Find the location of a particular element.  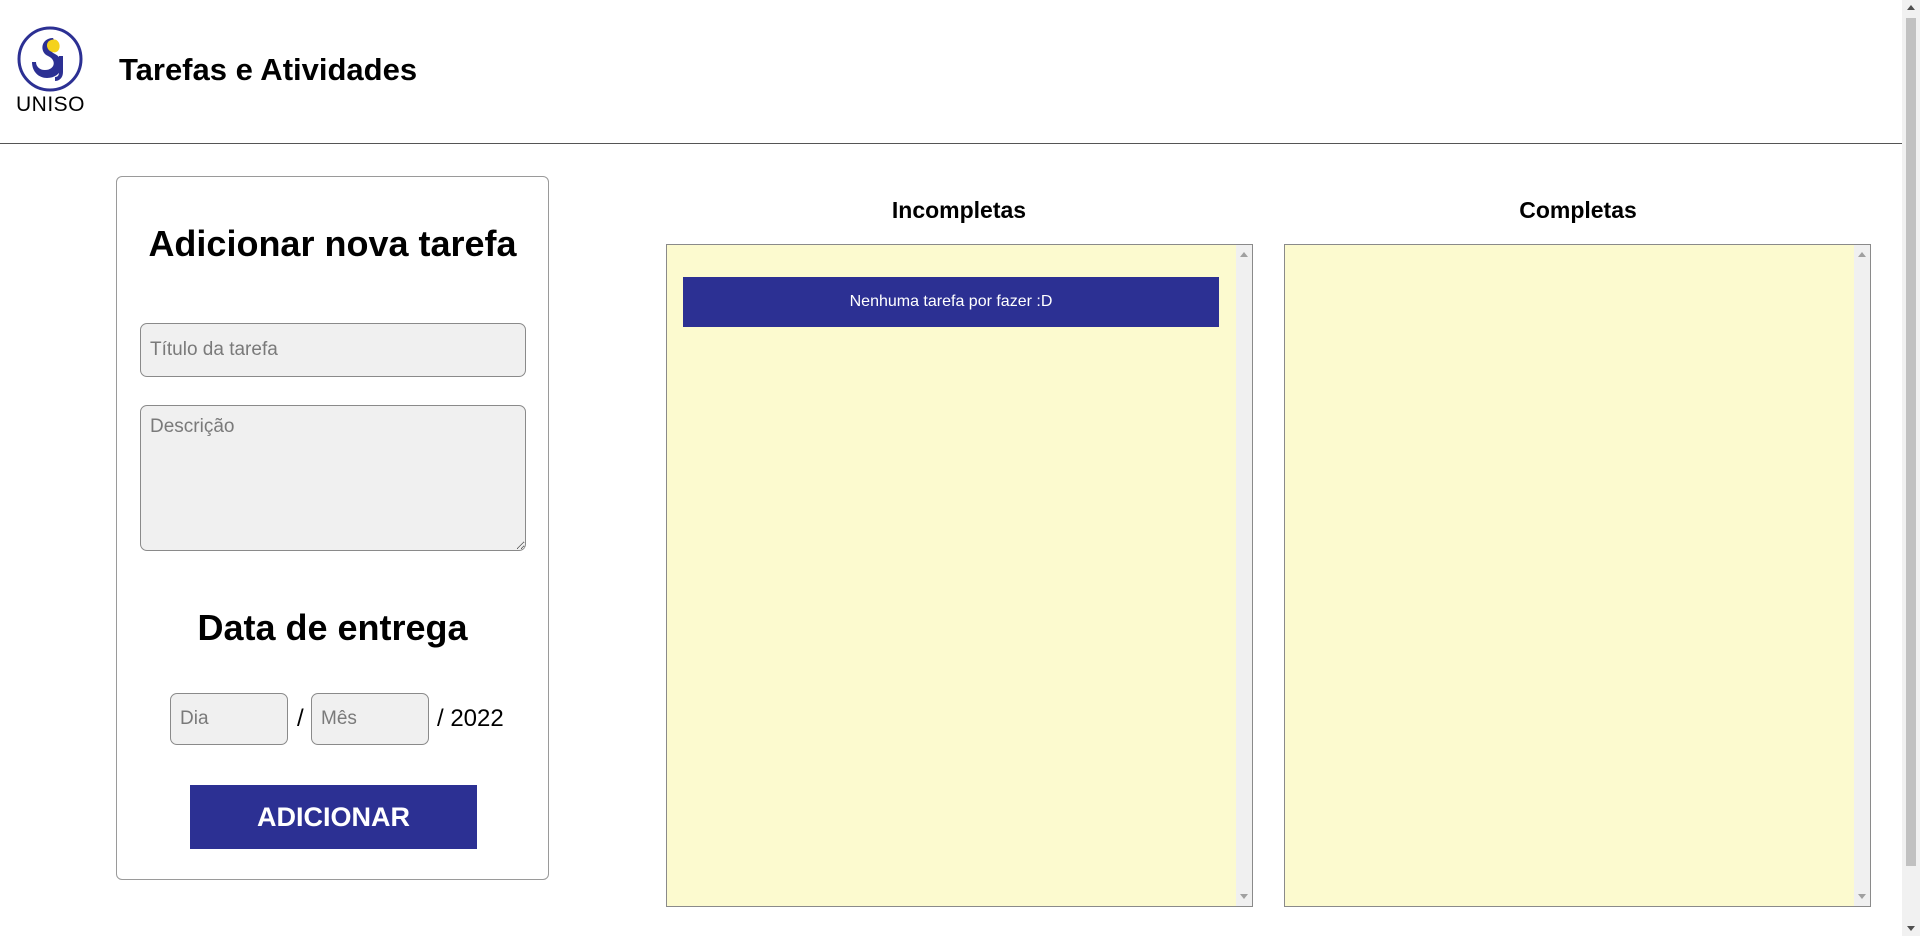

day-input is located at coordinates (229, 719).